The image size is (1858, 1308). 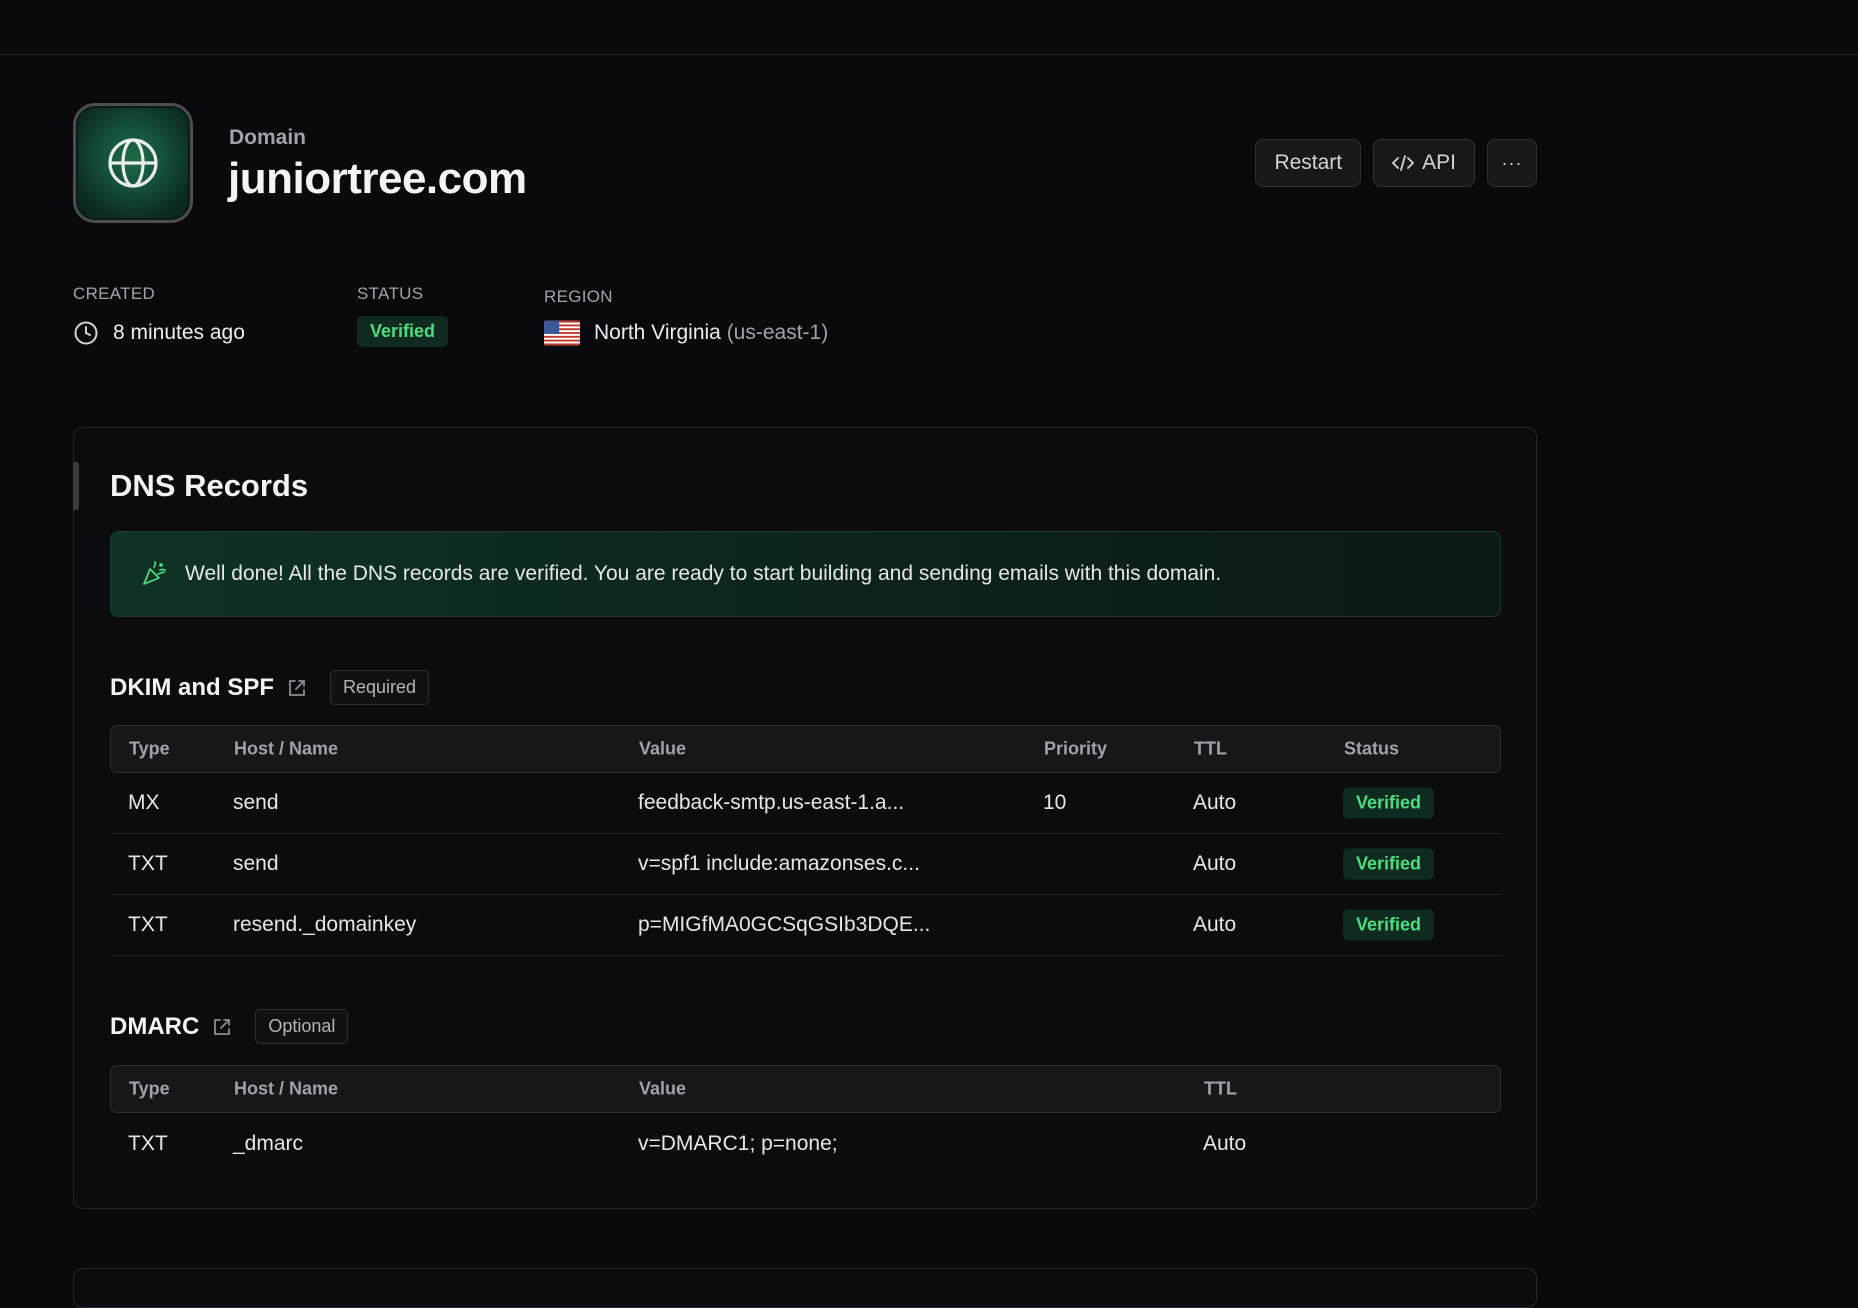 What do you see at coordinates (777, 332) in the screenshot?
I see `region-code: (us-east-1)` at bounding box center [777, 332].